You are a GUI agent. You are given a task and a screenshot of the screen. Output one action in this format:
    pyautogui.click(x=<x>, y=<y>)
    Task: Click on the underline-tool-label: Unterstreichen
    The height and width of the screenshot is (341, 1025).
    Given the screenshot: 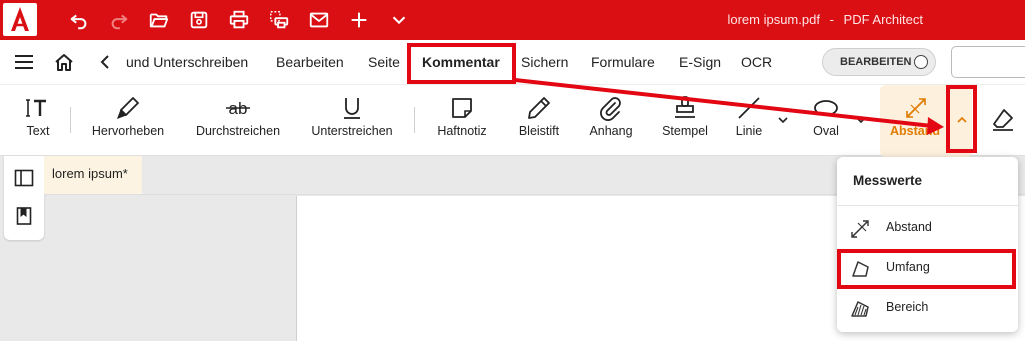 What is the action you would take?
    pyautogui.click(x=352, y=131)
    